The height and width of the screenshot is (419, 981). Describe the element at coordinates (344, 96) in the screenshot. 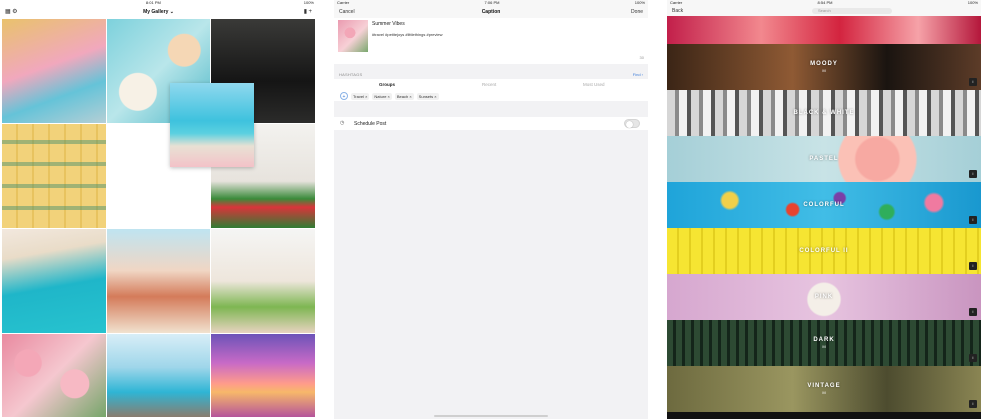

I see `add-group-icon: +` at that location.